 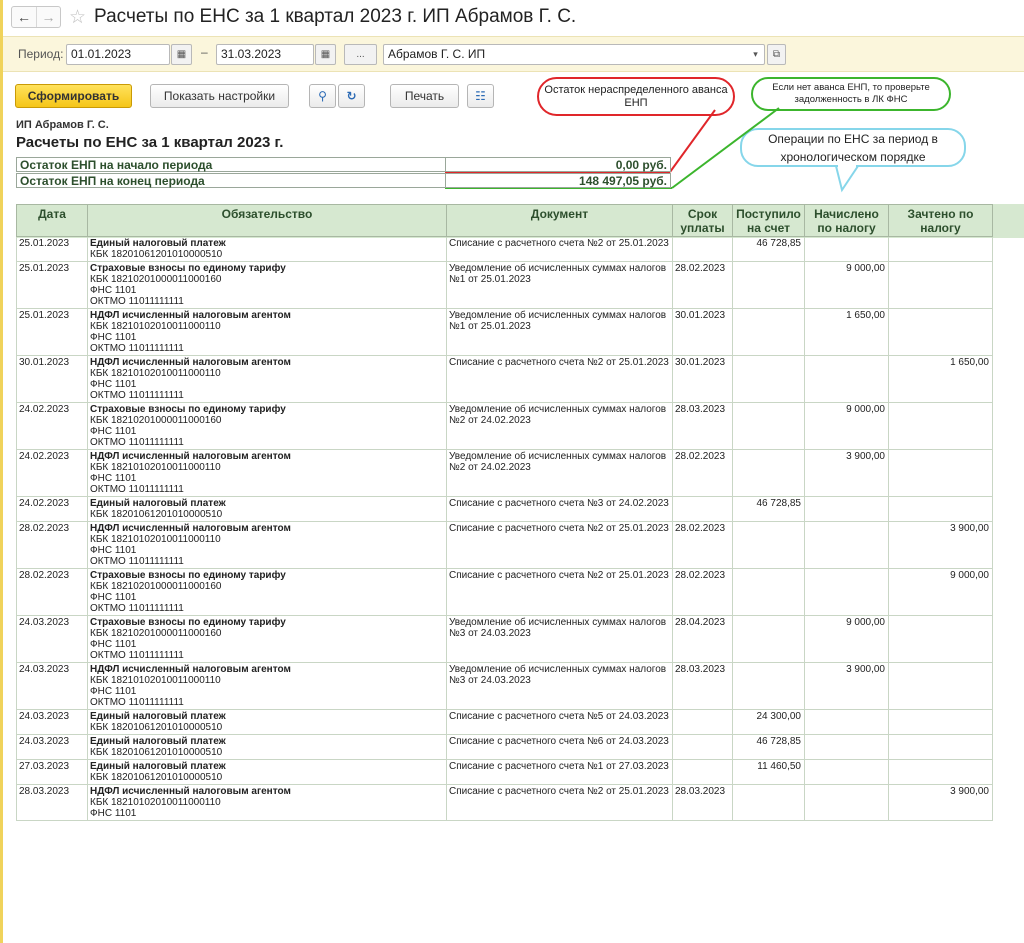 What do you see at coordinates (52, 249) in the screenshot?
I see `cell-date: 25.01.2023` at bounding box center [52, 249].